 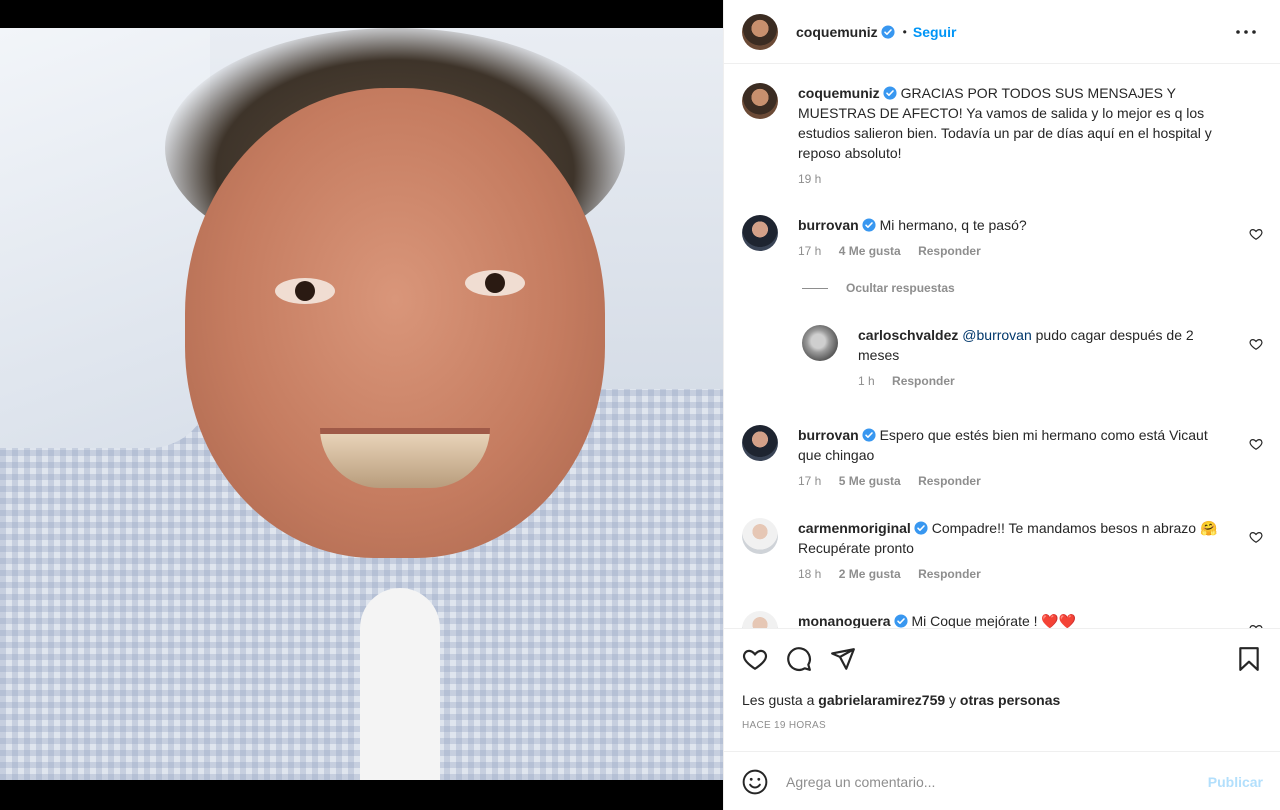 What do you see at coordinates (839, 93) in the screenshot?
I see `caption-username: coquemuniz` at bounding box center [839, 93].